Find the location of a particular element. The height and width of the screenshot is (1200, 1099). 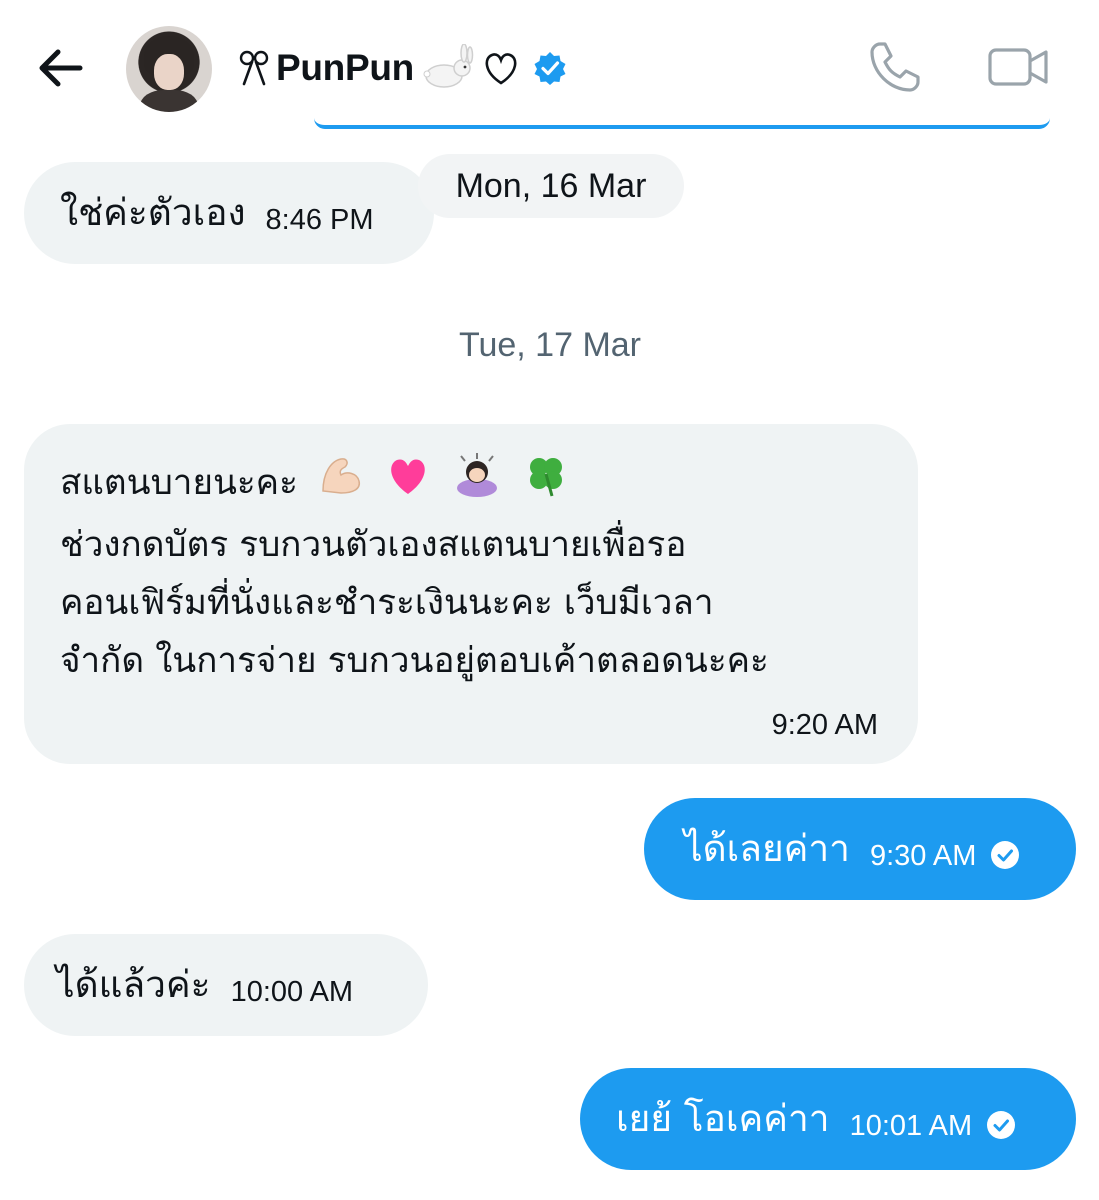

message-time: 9:20 AM is located at coordinates (824, 725).